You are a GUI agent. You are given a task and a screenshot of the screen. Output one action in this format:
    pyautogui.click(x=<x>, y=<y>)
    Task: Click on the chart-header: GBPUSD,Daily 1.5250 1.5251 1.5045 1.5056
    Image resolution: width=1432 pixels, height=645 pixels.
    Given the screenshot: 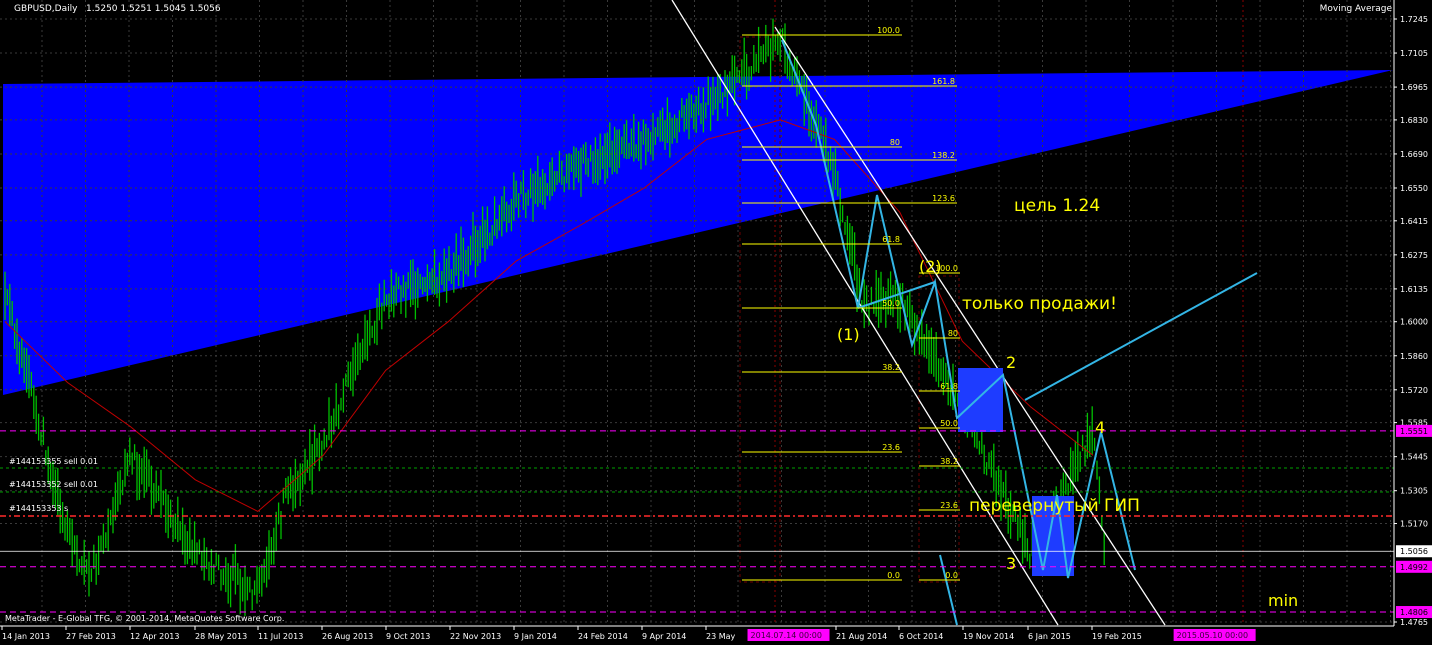 What is the action you would take?
    pyautogui.click(x=117, y=9)
    